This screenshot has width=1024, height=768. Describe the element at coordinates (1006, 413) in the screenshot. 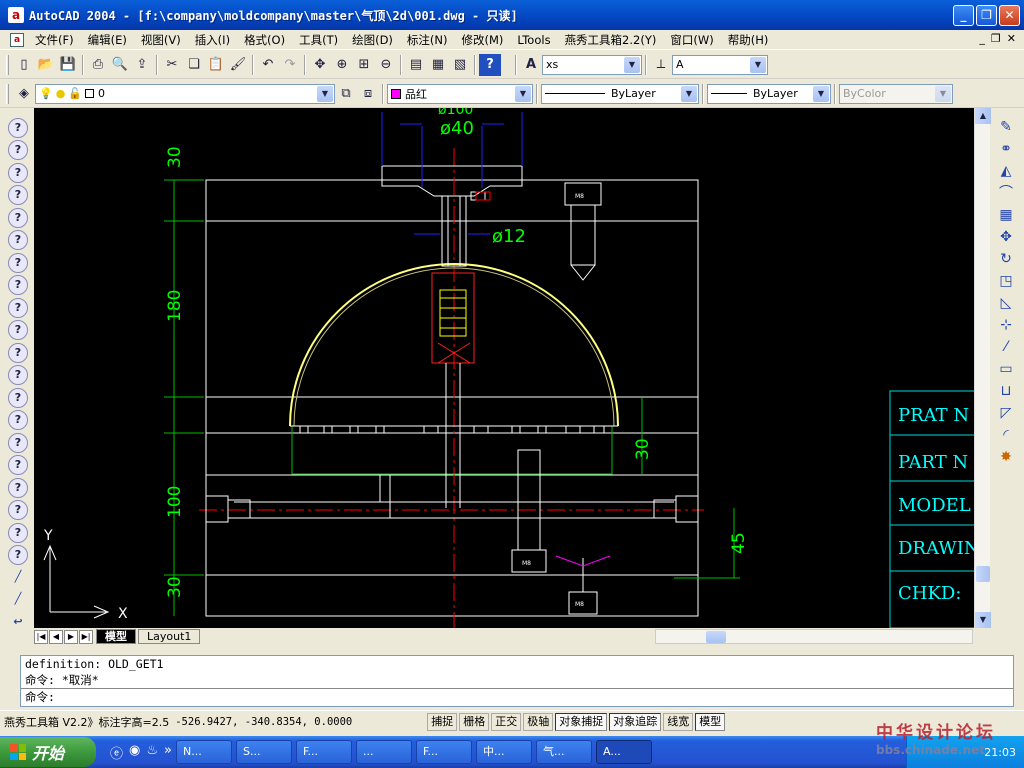

I see `chamfer-icon: ◸` at that location.